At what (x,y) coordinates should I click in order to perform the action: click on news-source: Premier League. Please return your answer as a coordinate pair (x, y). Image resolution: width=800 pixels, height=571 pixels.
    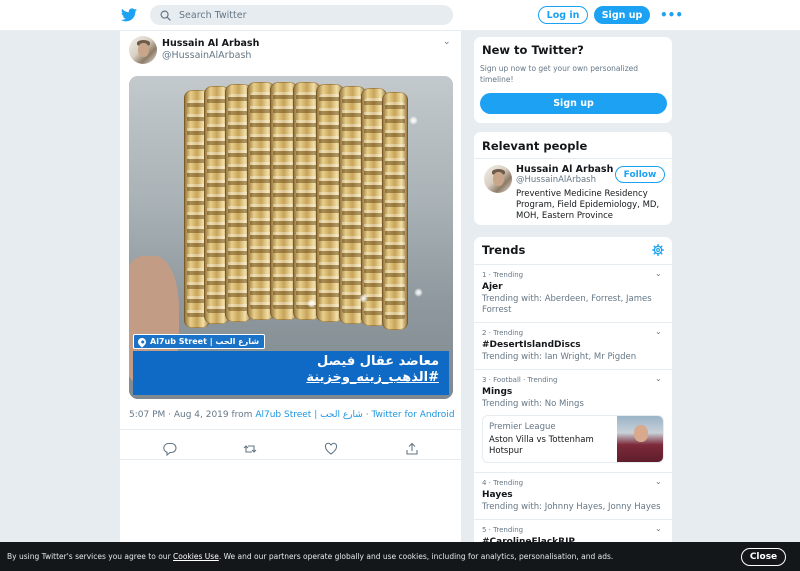
    Looking at the image, I should click on (522, 427).